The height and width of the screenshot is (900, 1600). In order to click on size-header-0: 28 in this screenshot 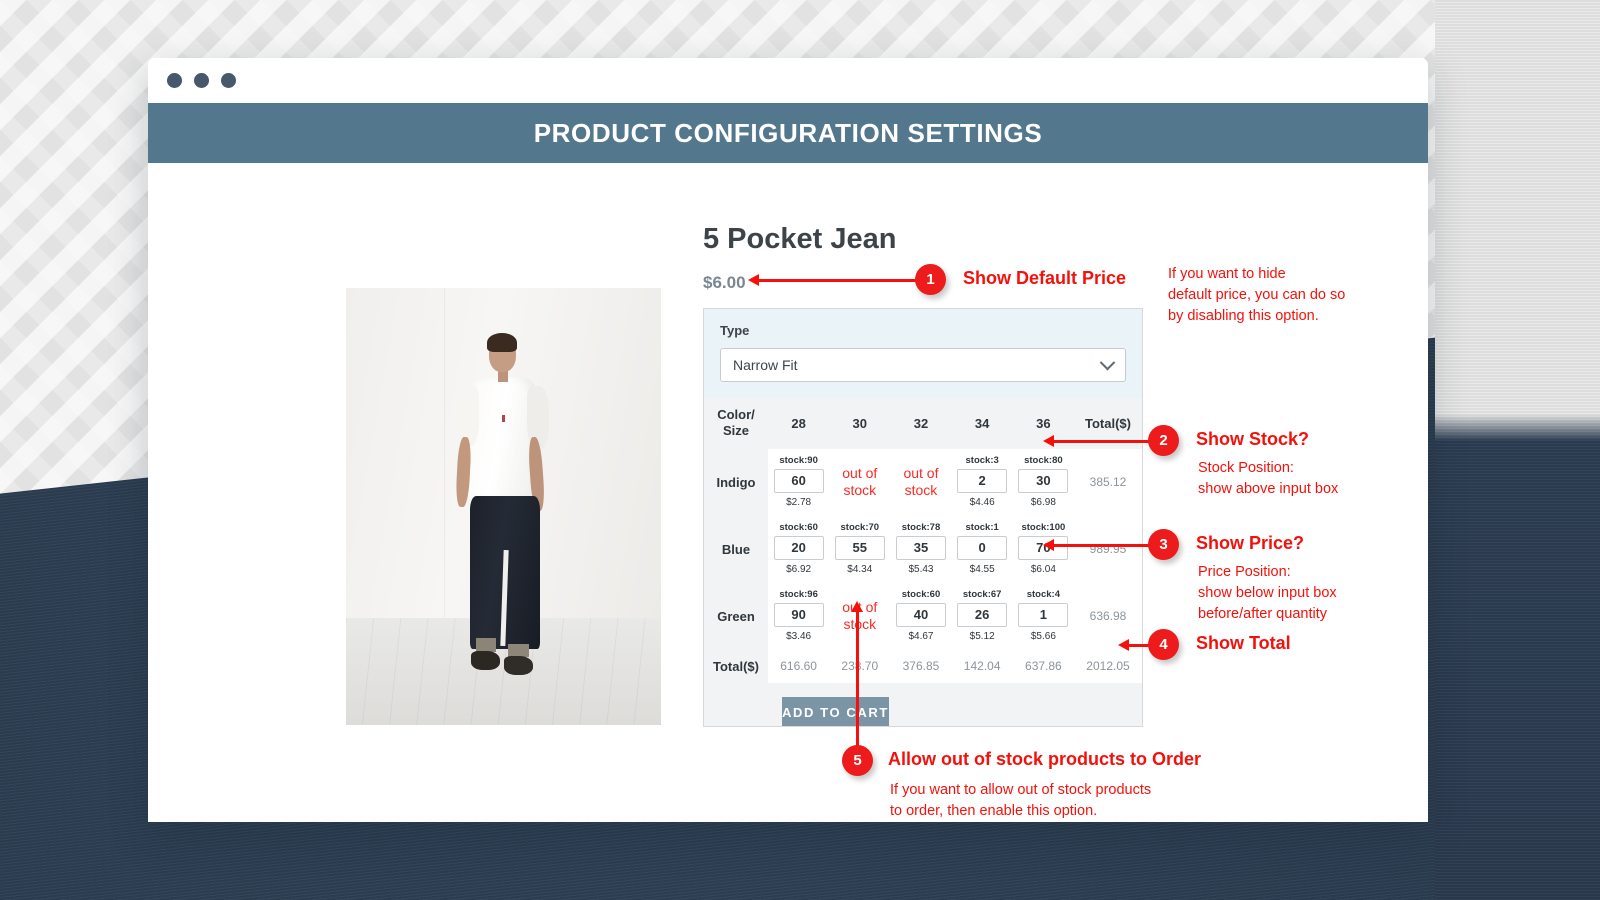, I will do `click(799, 423)`.